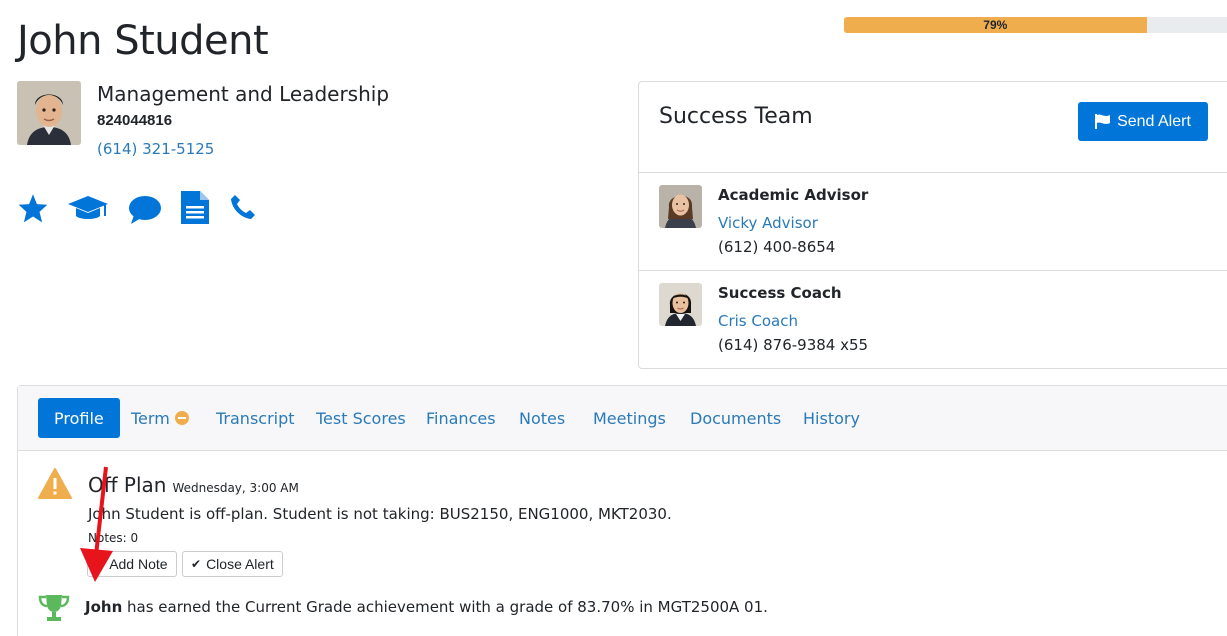 This screenshot has height=636, width=1227. Describe the element at coordinates (181, 418) in the screenshot. I see `minus-circle-icon` at that location.